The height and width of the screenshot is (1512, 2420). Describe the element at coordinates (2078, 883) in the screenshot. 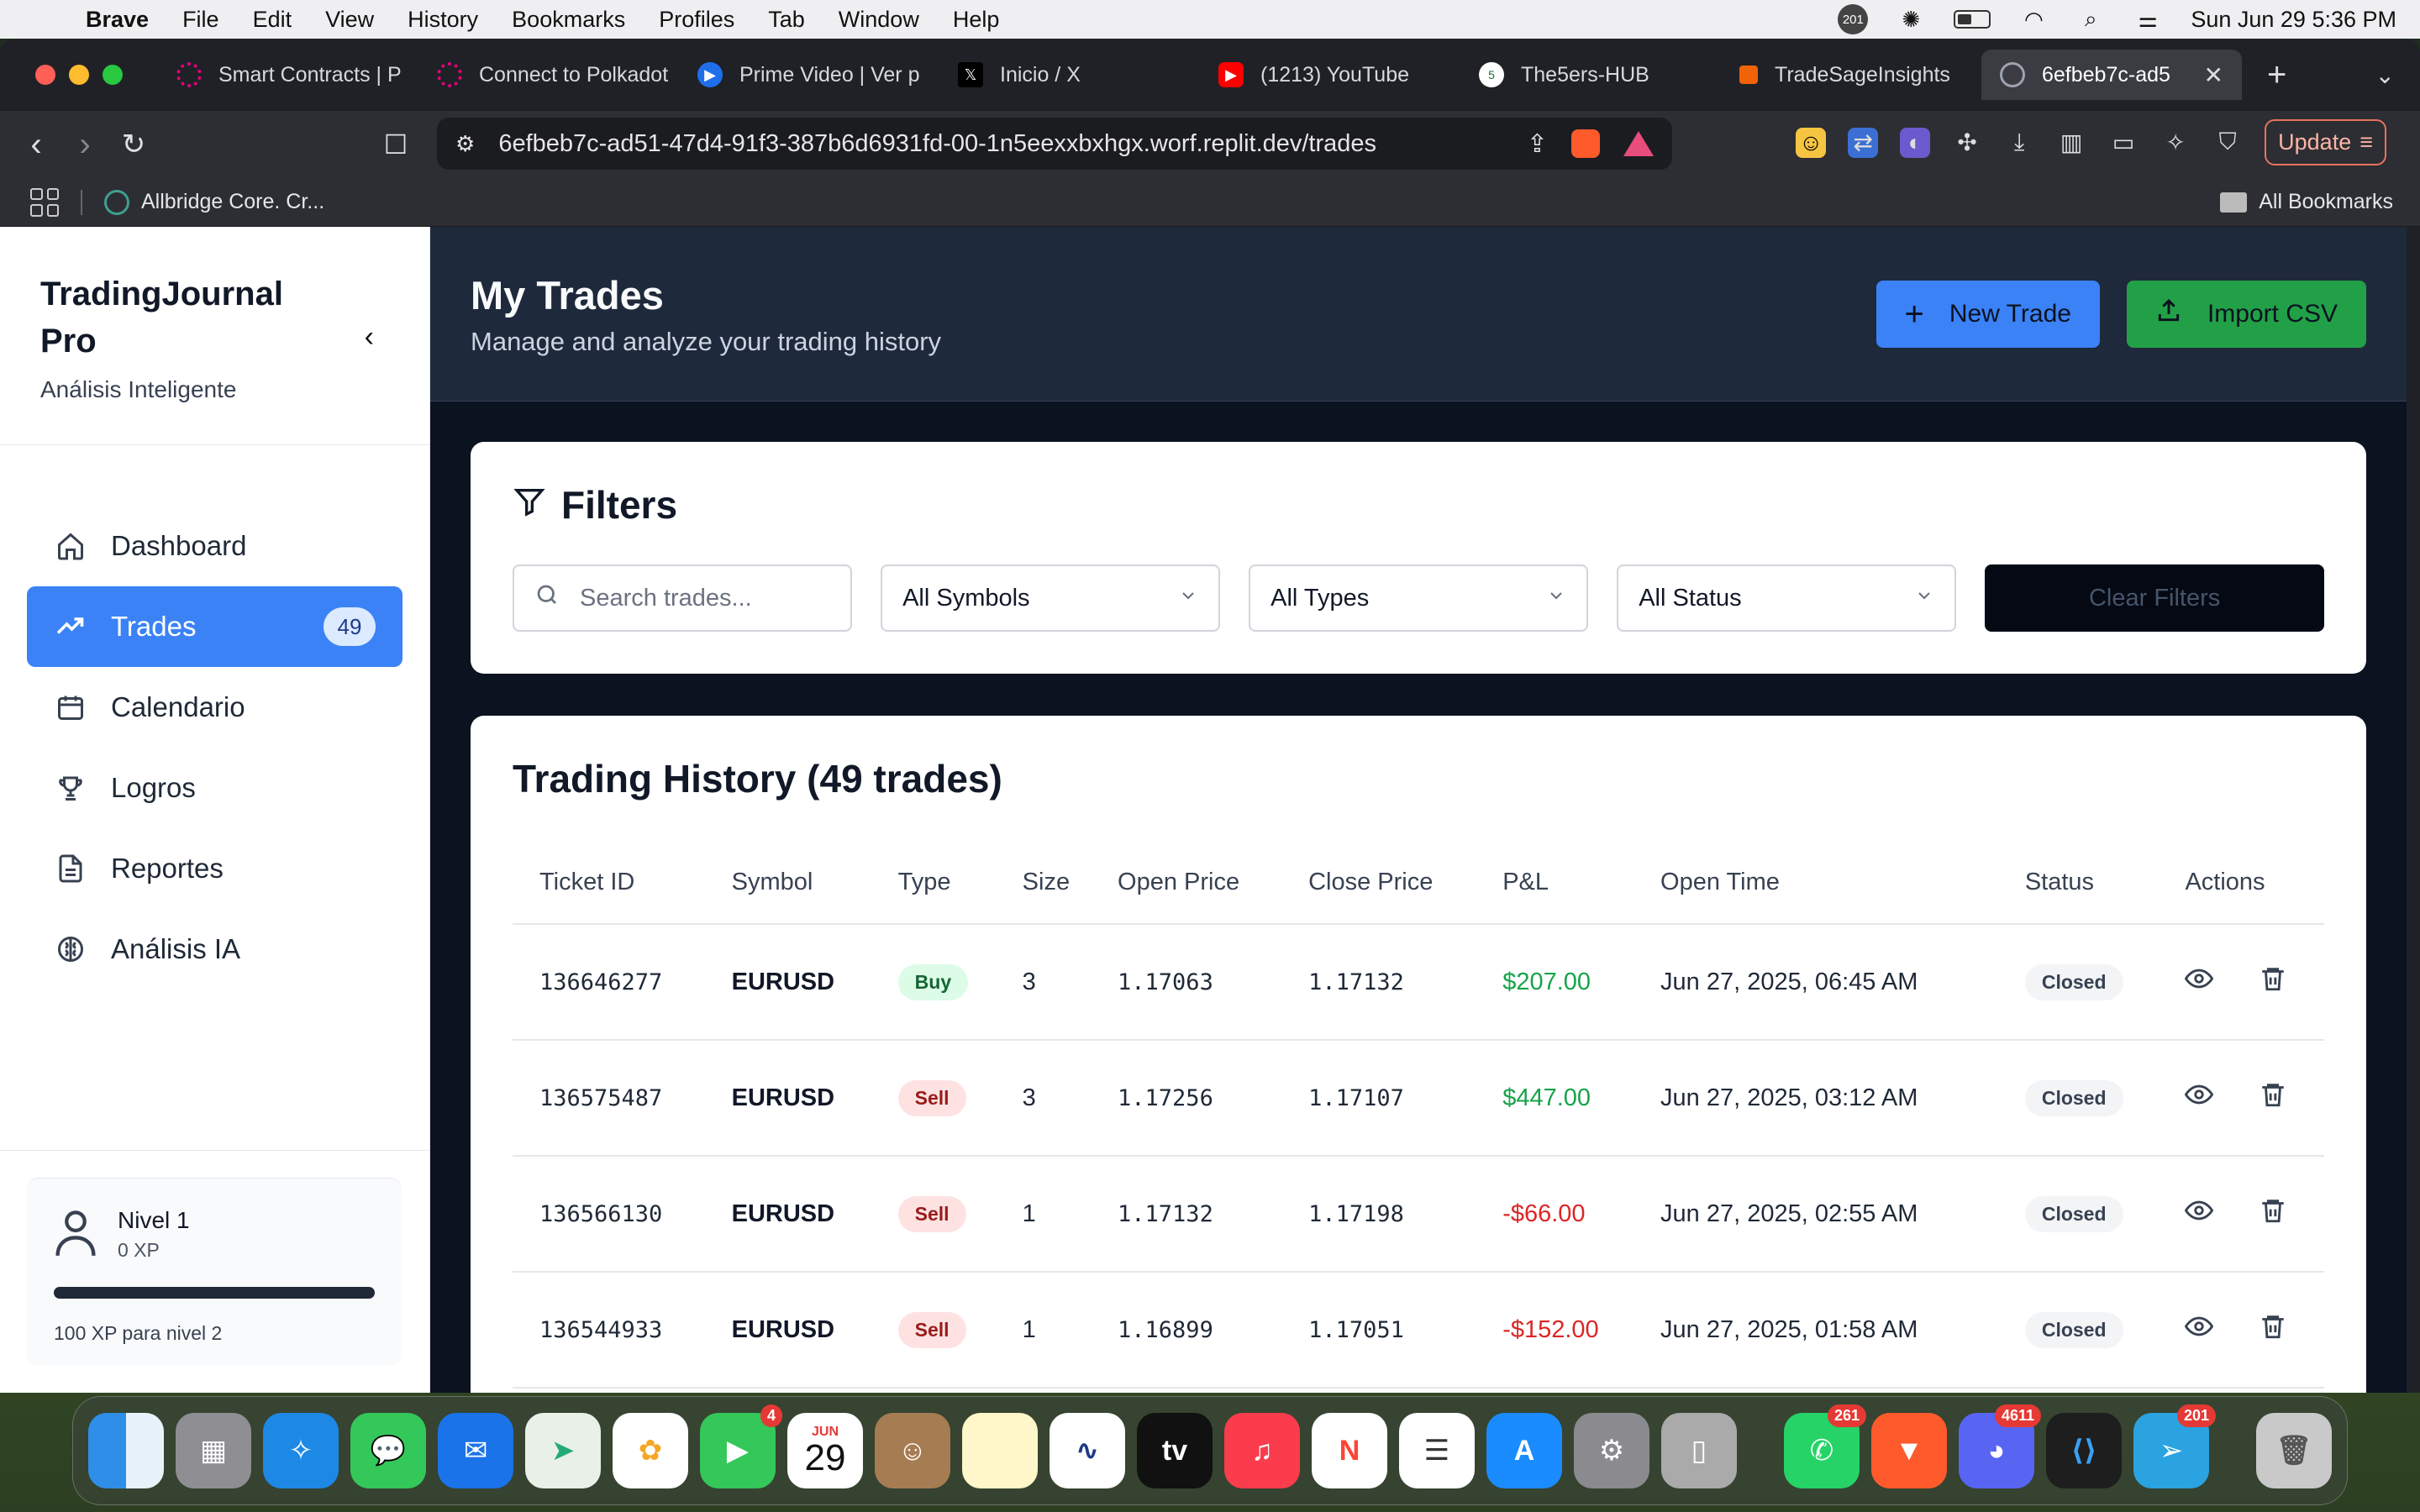

I see `column-header: Status` at that location.